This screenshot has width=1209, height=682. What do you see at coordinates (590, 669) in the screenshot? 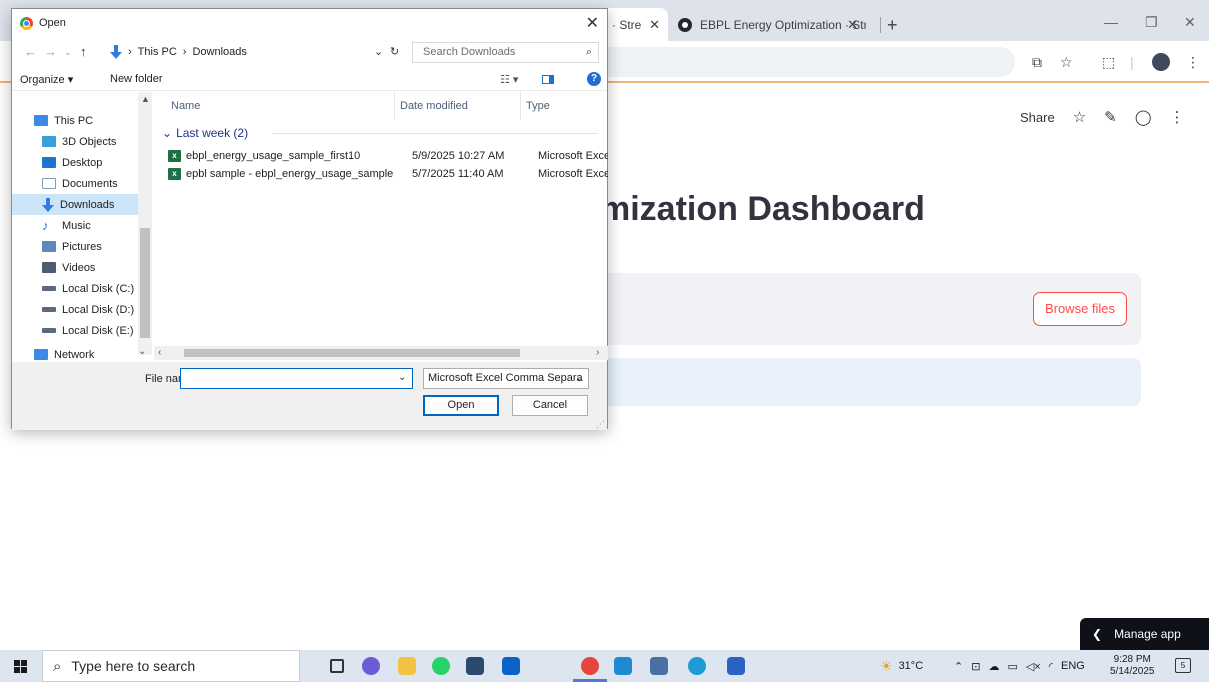
I see `chrome-taskbar-icon` at bounding box center [590, 669].